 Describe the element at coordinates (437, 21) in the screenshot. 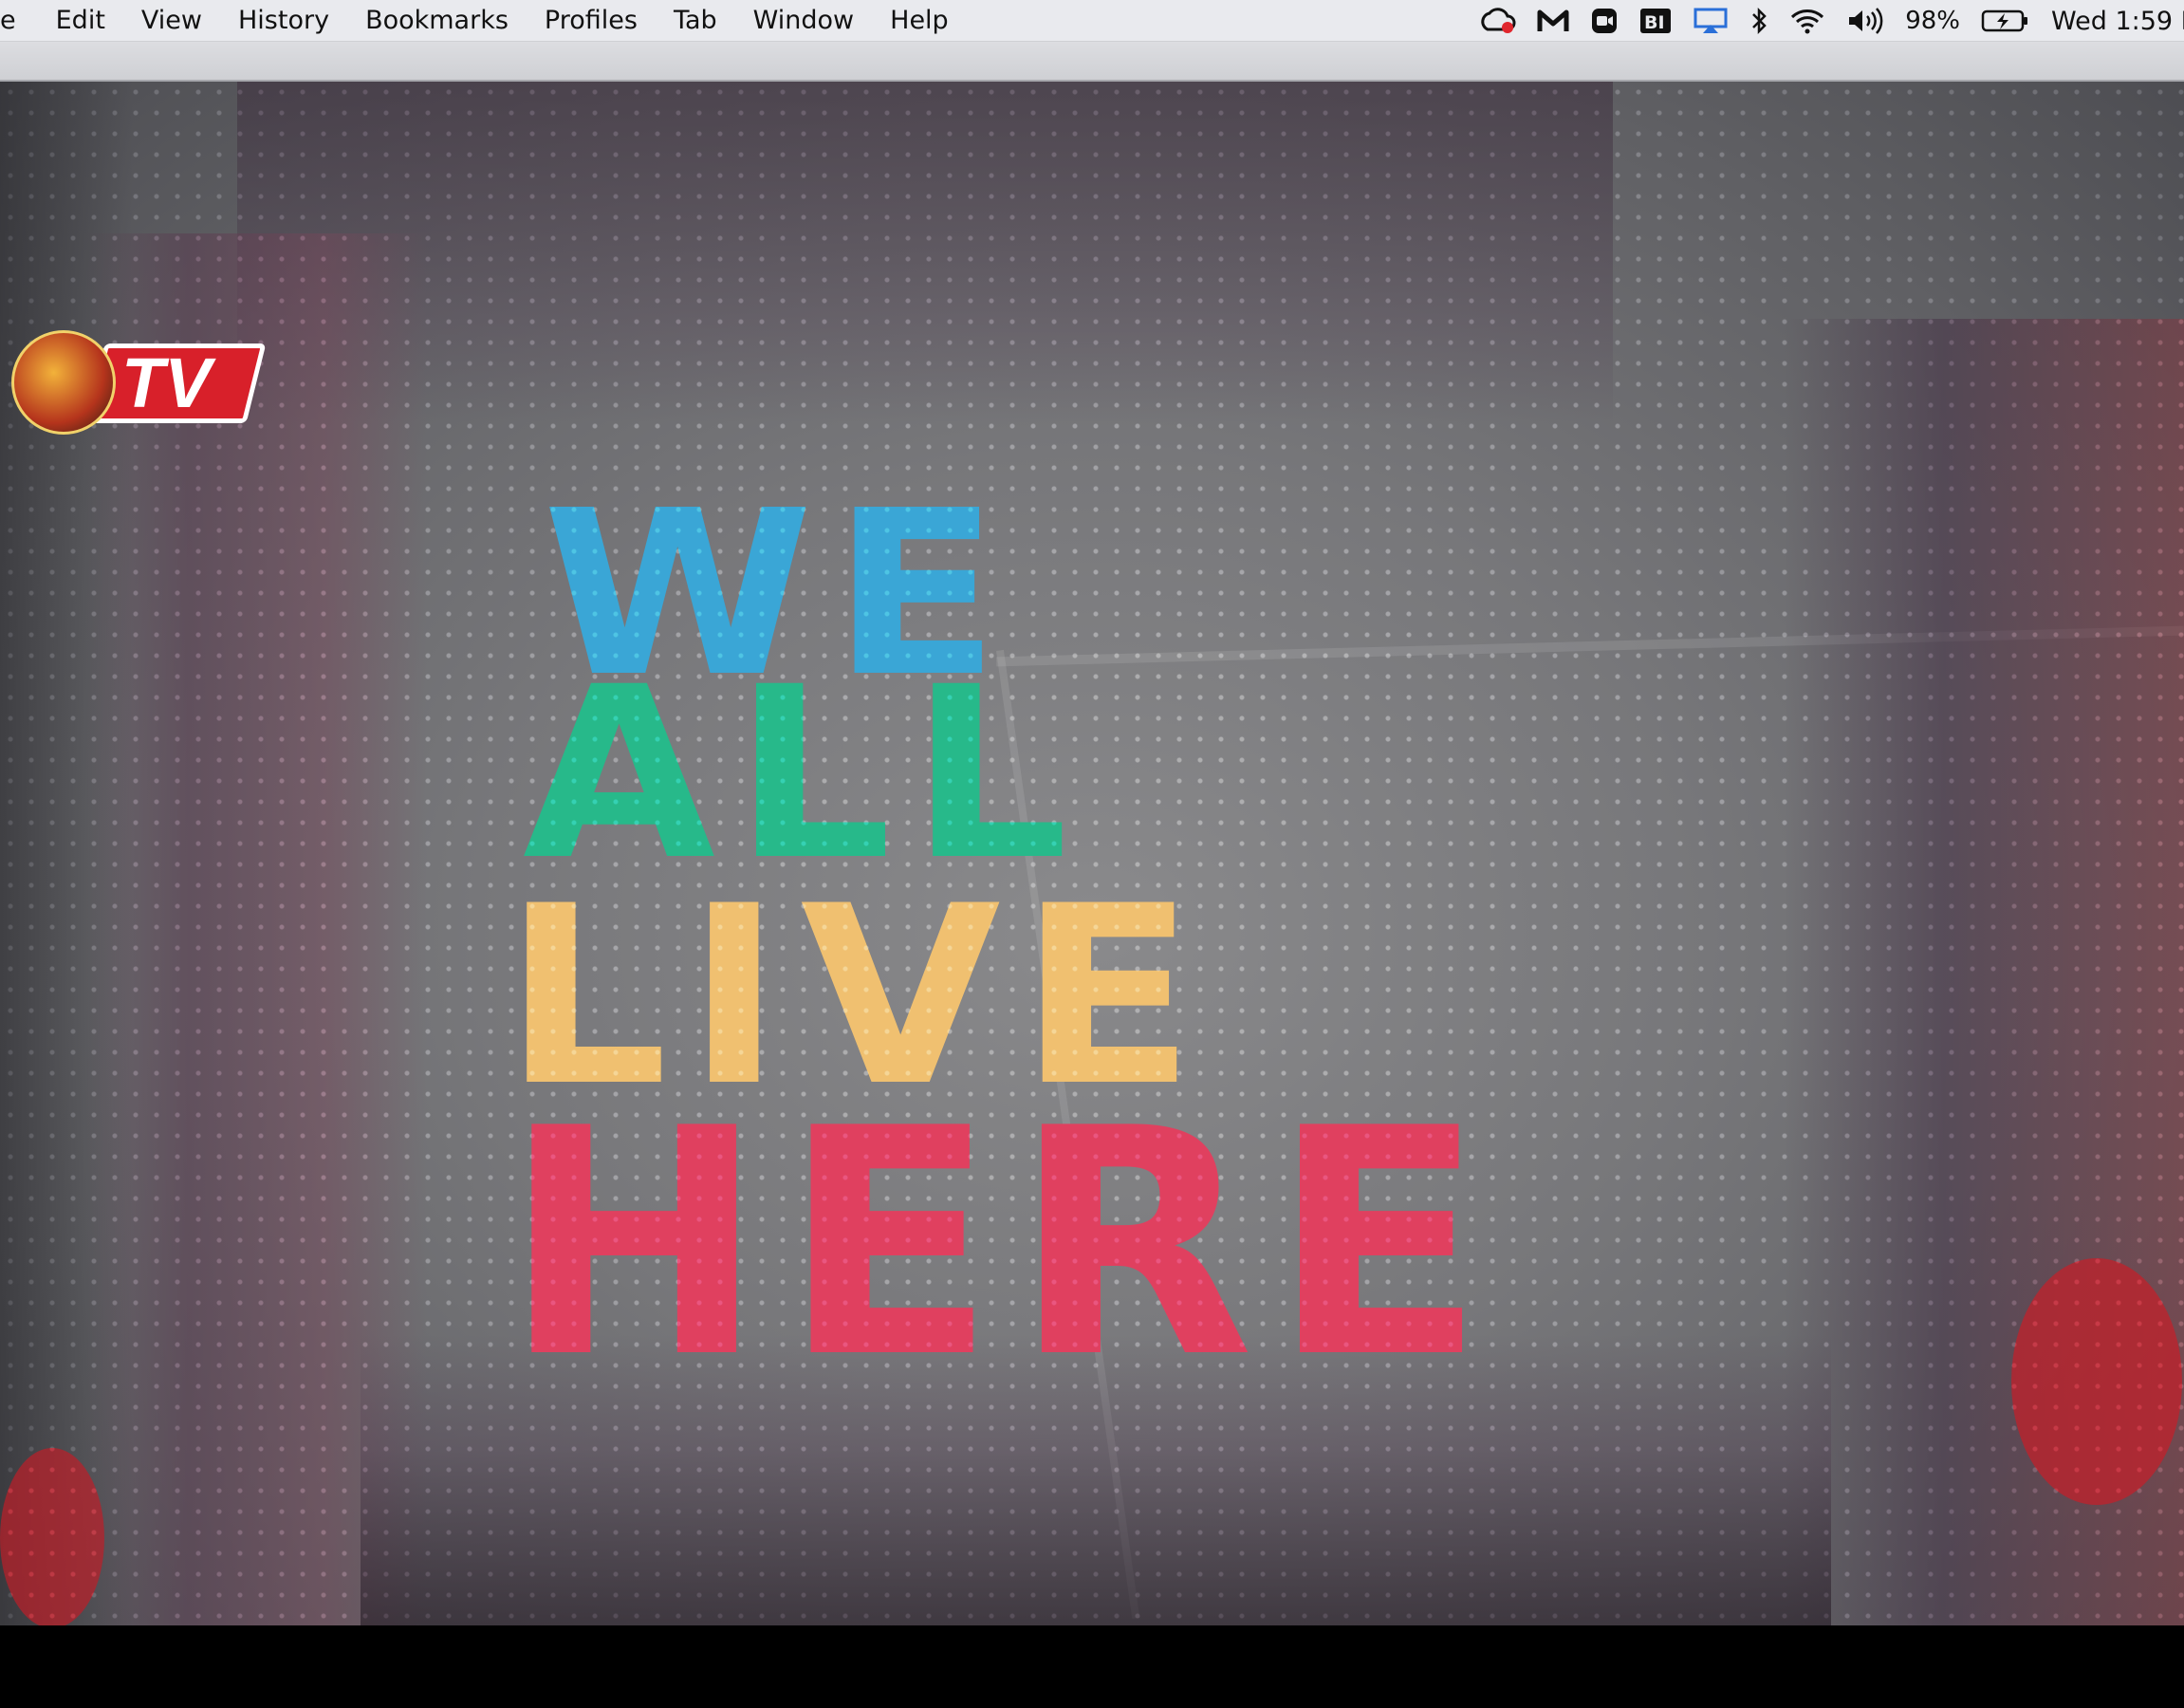

I see `menu-bookmarks: Bookmarks` at that location.